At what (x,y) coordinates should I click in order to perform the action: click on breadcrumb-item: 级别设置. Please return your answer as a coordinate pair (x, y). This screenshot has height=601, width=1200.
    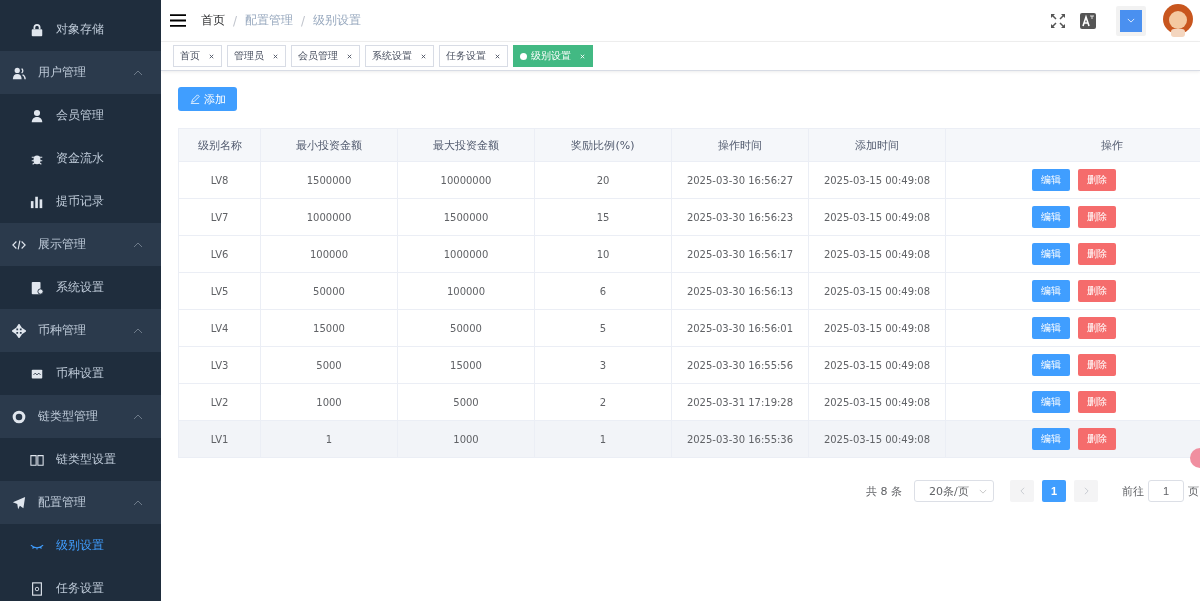
    Looking at the image, I should click on (337, 20).